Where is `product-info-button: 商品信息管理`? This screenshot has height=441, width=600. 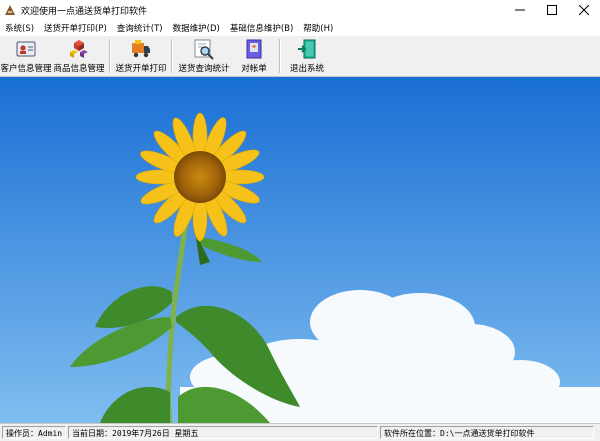
product-info-button: 商品信息管理 is located at coordinates (79, 56).